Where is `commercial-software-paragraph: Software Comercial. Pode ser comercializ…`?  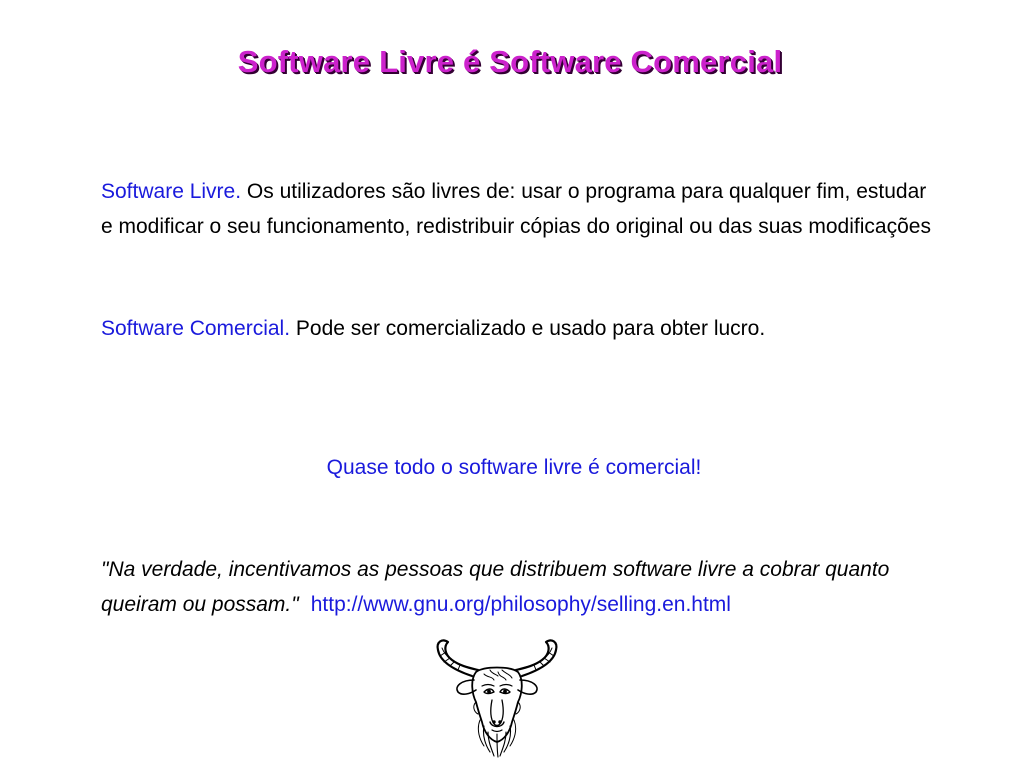
commercial-software-paragraph: Software Comercial. Pode ser comercializ… is located at coordinates (516, 328).